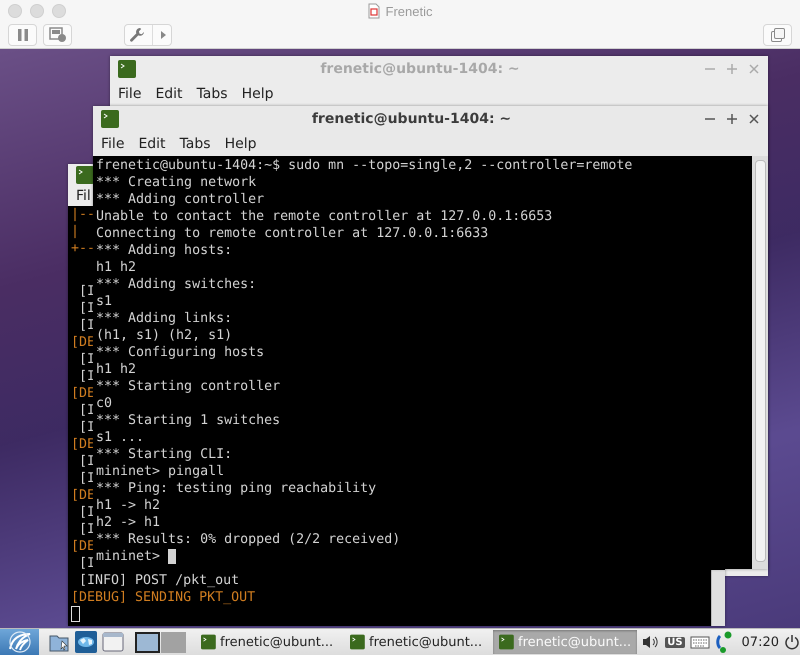  I want to click on terminal-line: h2 -> h1, so click(128, 522).